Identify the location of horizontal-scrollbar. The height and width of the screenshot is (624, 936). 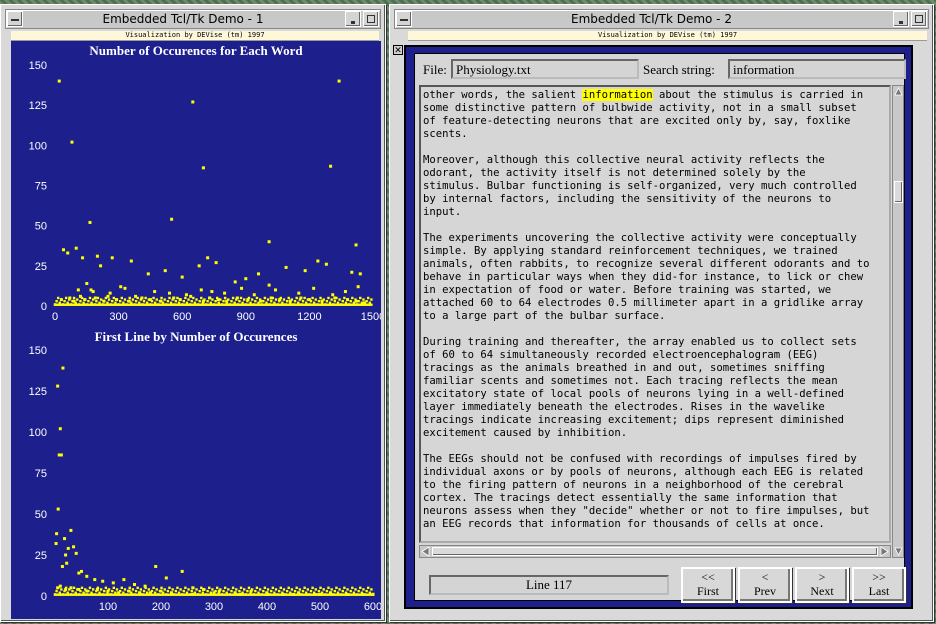
(655, 551).